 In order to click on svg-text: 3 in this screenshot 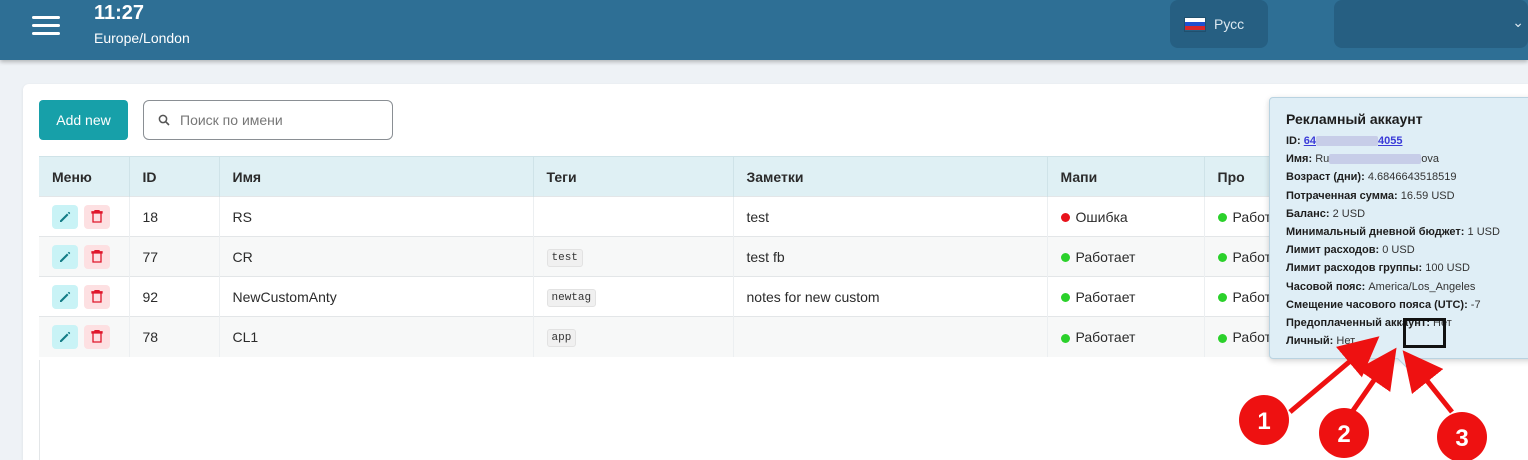, I will do `click(1461, 438)`.